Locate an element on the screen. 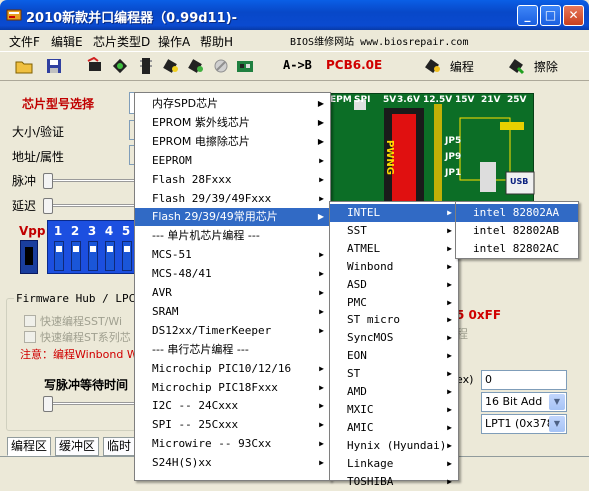  menu-help: 帮助H is located at coordinates (216, 41).